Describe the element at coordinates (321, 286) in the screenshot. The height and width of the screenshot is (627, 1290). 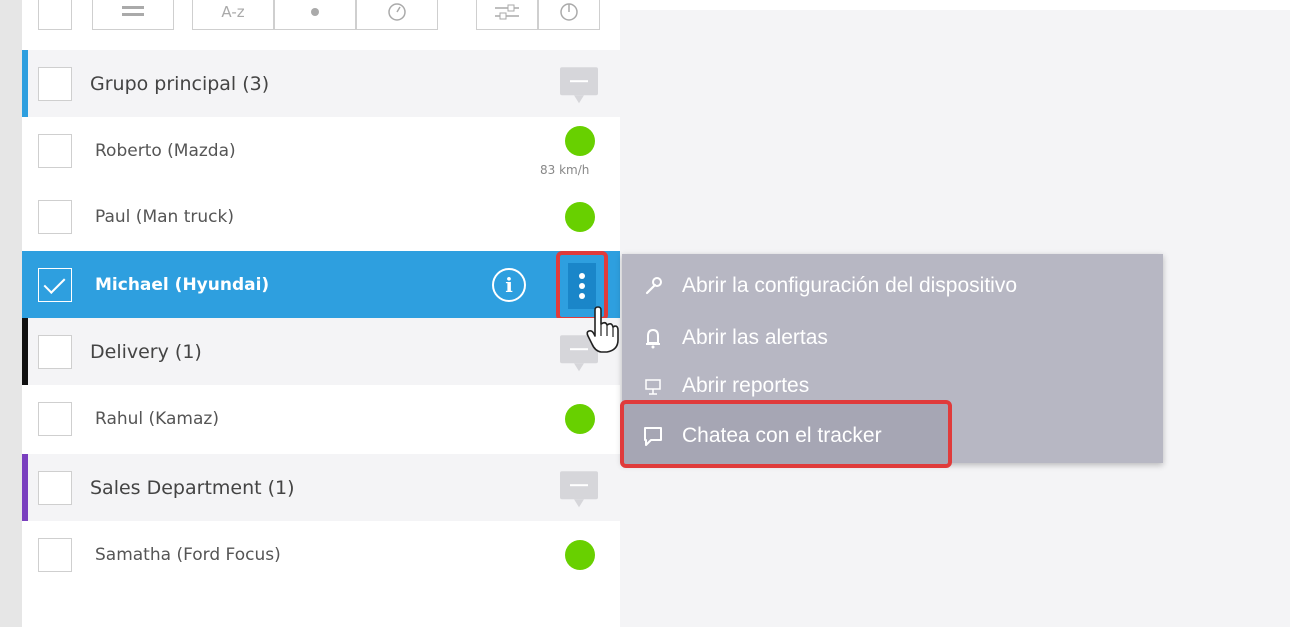
I see `device-row-michael: Michael (Hyundai) i` at that location.